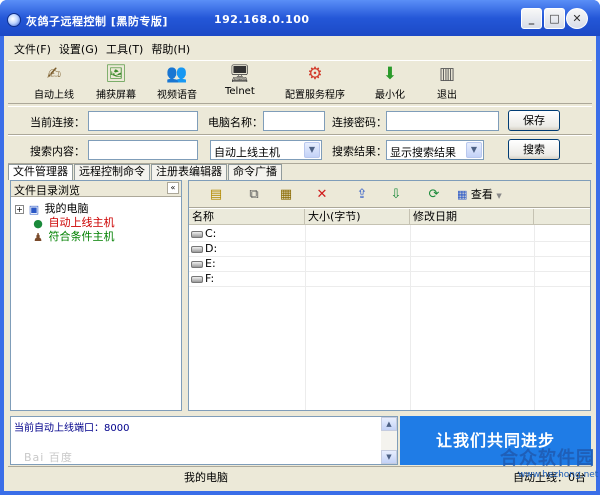 This screenshot has width=600, height=495. I want to click on table-row: F:, so click(389, 279).